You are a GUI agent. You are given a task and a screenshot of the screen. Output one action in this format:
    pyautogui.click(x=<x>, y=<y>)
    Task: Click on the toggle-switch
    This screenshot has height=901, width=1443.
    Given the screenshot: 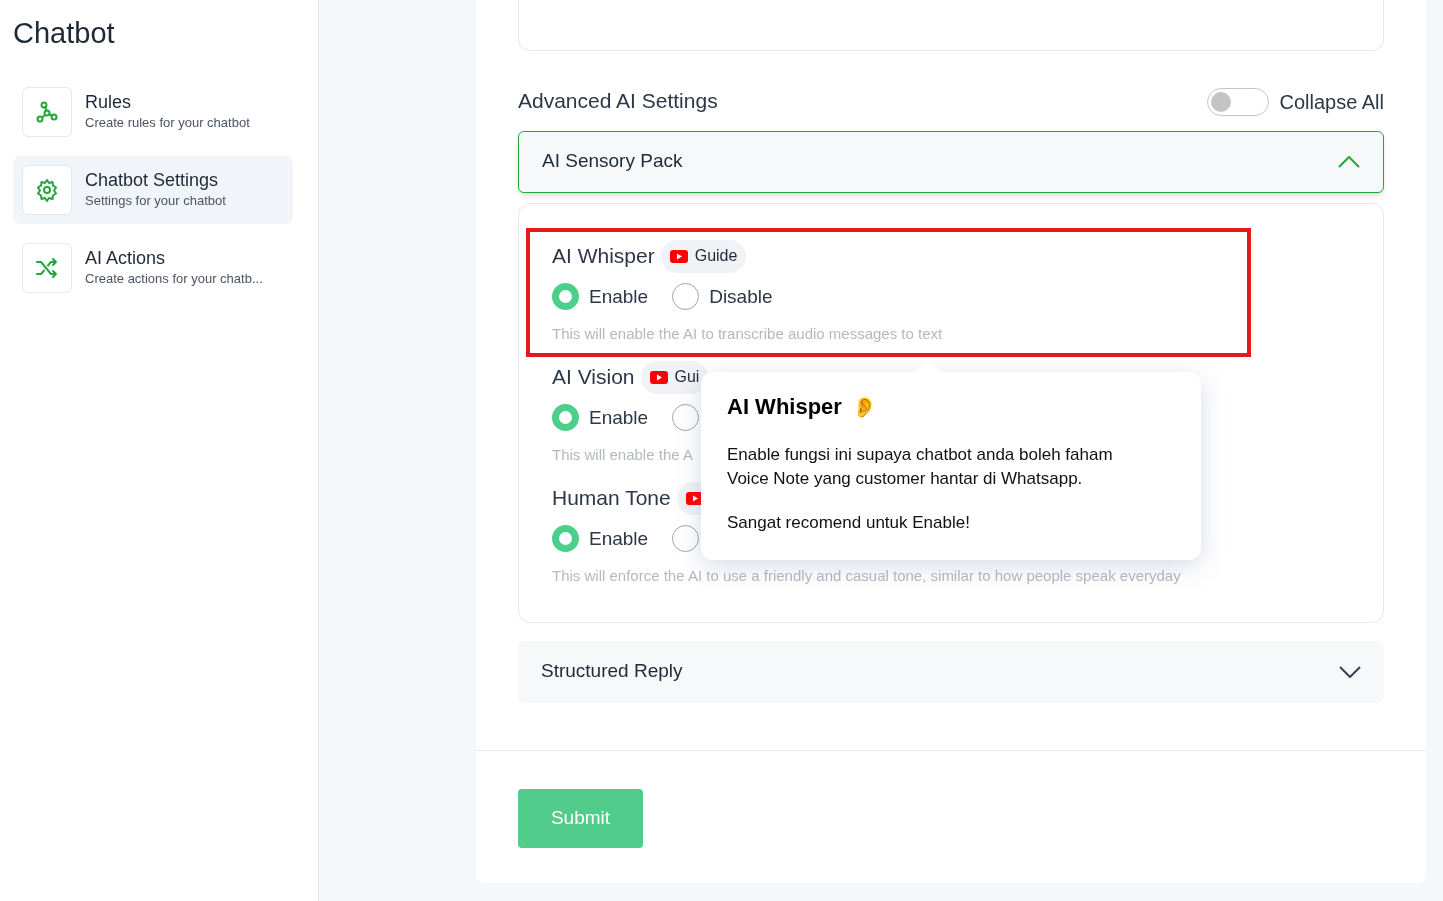 What is the action you would take?
    pyautogui.click(x=1238, y=101)
    